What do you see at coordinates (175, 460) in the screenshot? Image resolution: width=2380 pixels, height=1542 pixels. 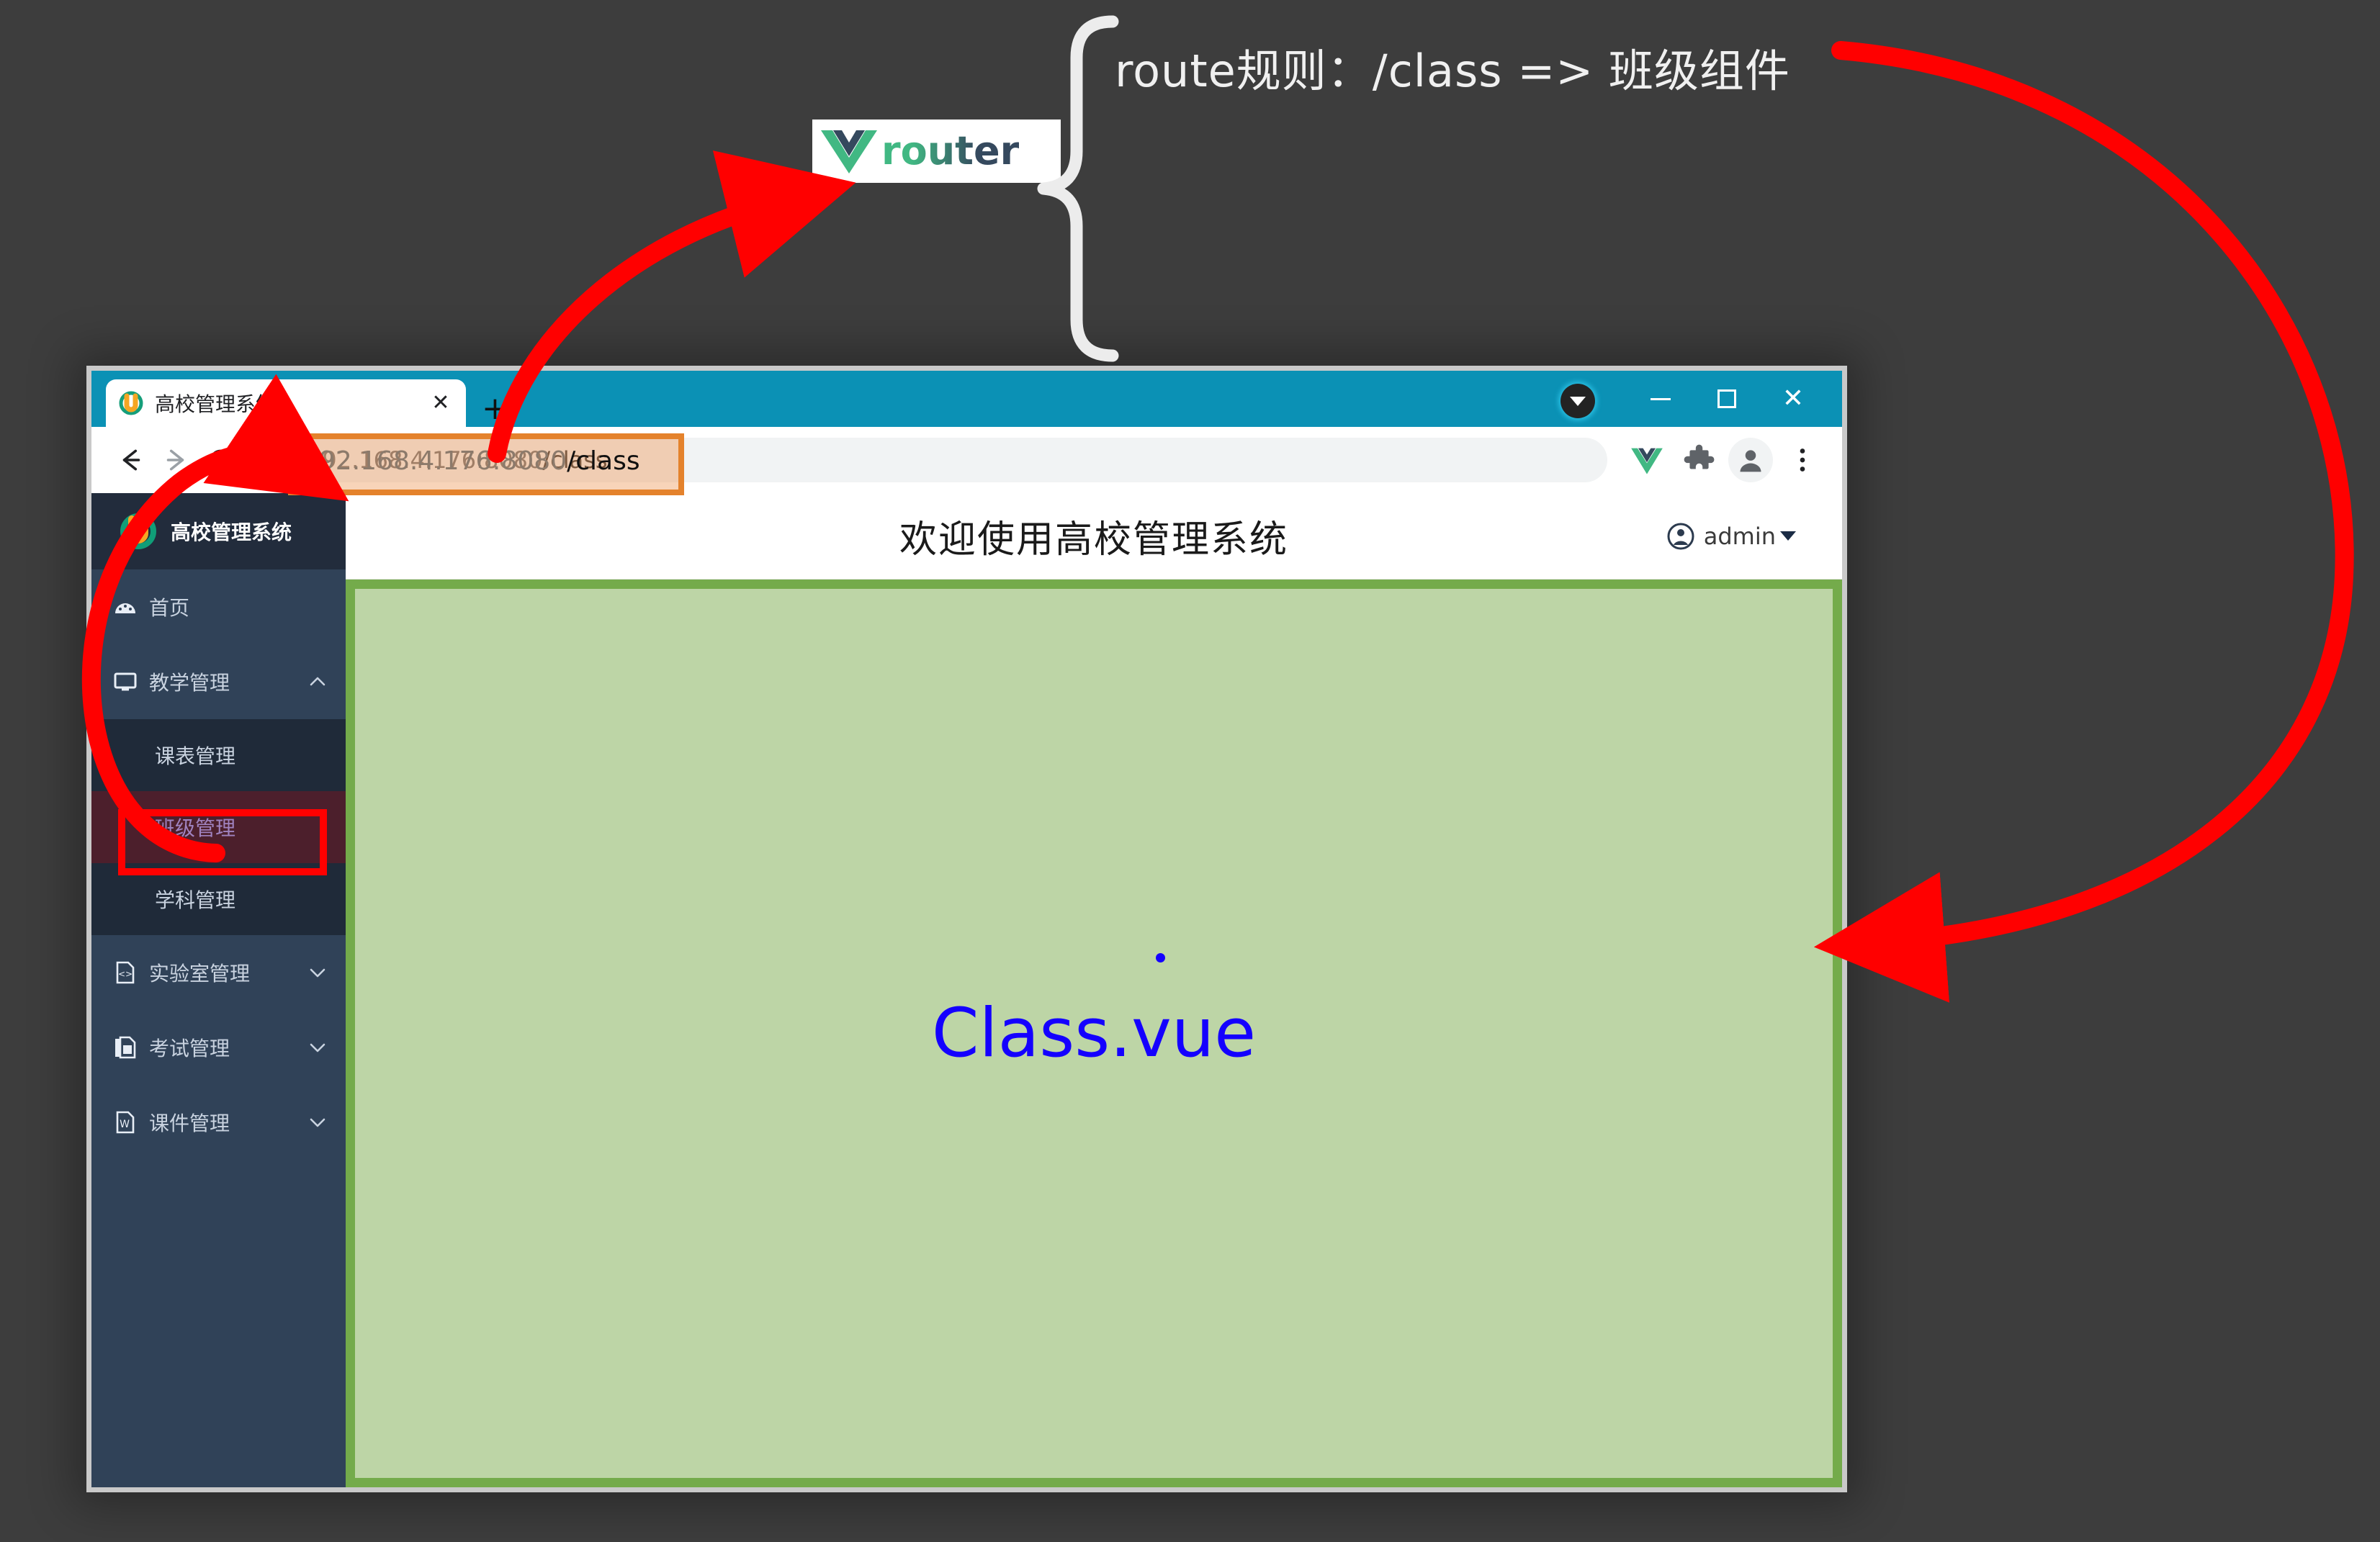 I see `forward-arrow-icon` at bounding box center [175, 460].